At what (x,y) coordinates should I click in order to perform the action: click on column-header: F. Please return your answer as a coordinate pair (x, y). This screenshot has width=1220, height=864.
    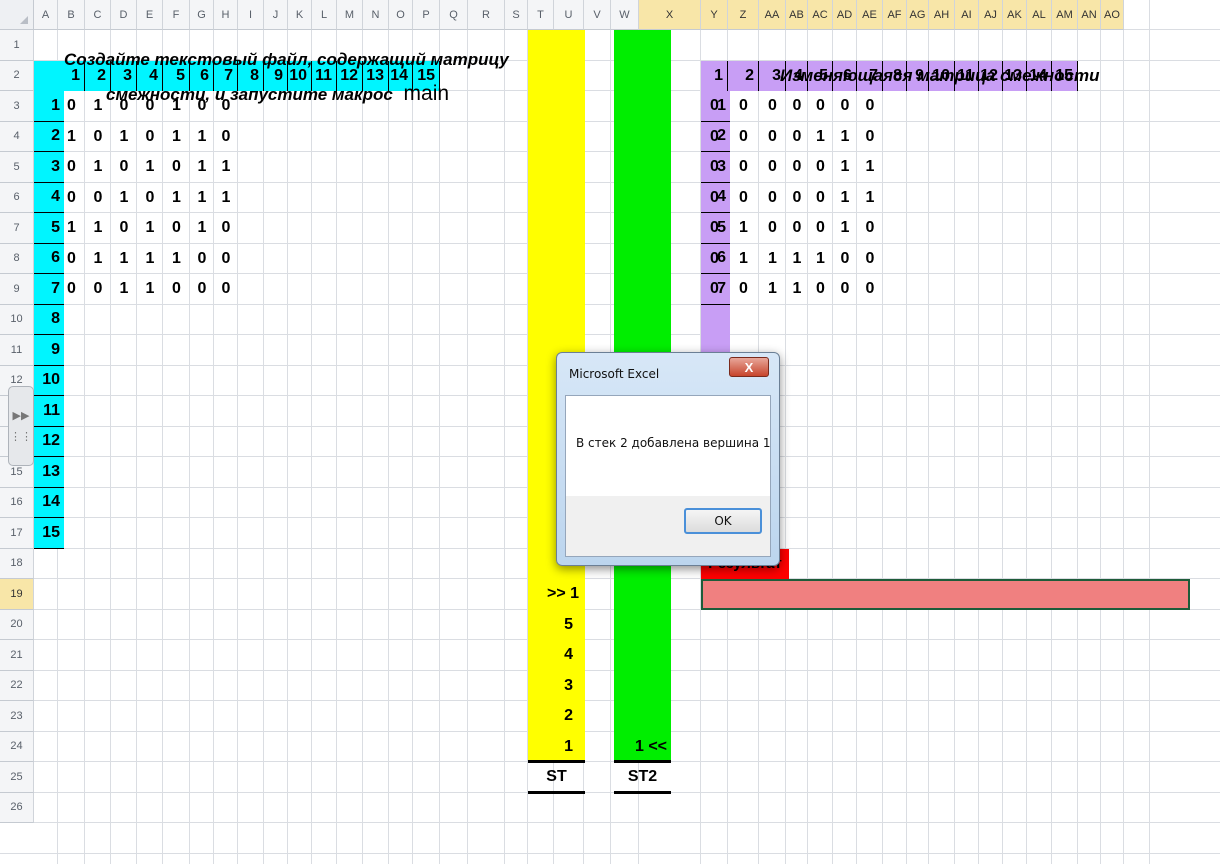
    Looking at the image, I should click on (176, 15).